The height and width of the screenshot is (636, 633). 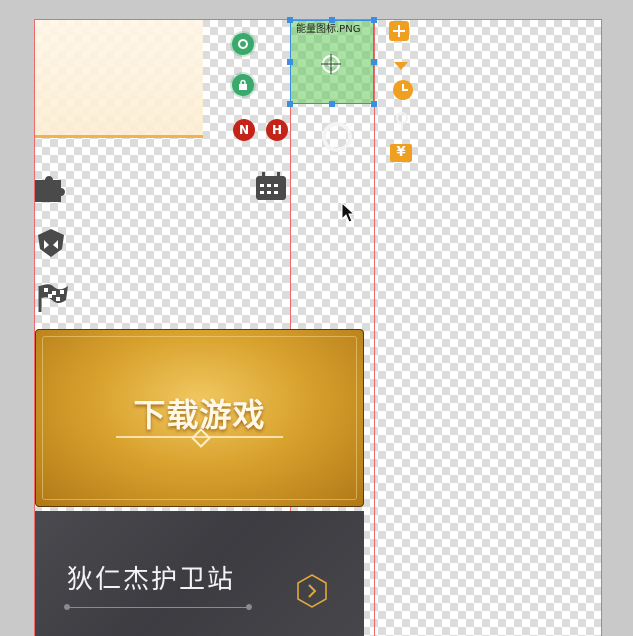 I want to click on cursor-icon, so click(x=348, y=214).